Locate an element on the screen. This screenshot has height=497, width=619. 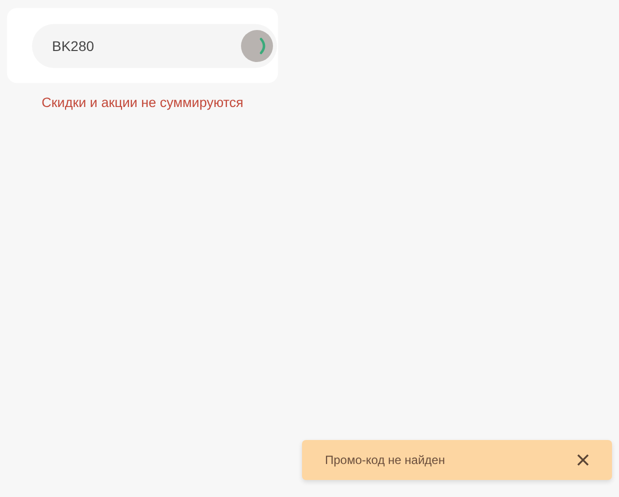
toast-message: Промо-код не найден is located at coordinates (385, 460).